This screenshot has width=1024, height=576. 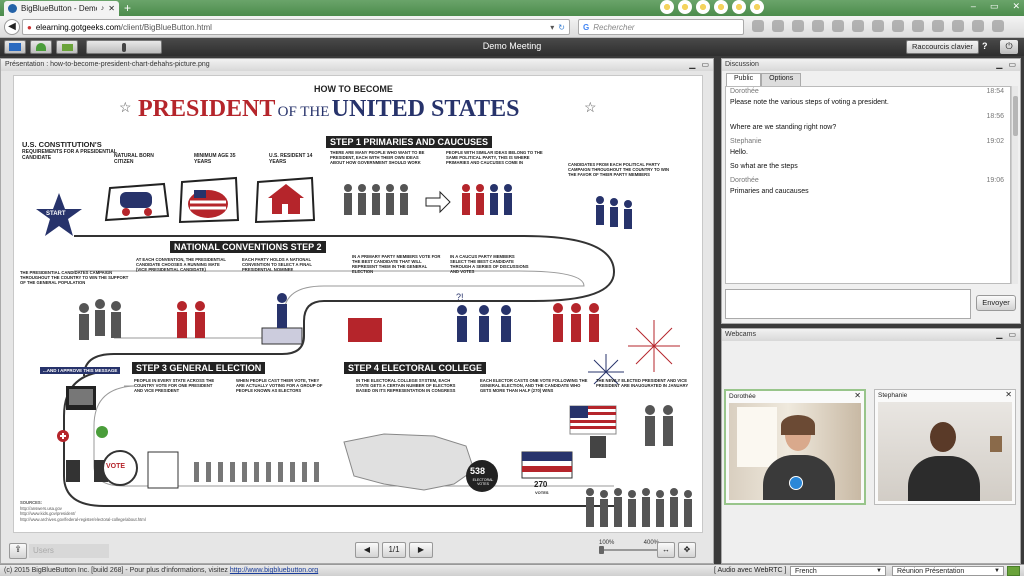 What do you see at coordinates (795, 447) in the screenshot?
I see `webcam-dorothee: Dorothée ✕` at bounding box center [795, 447].